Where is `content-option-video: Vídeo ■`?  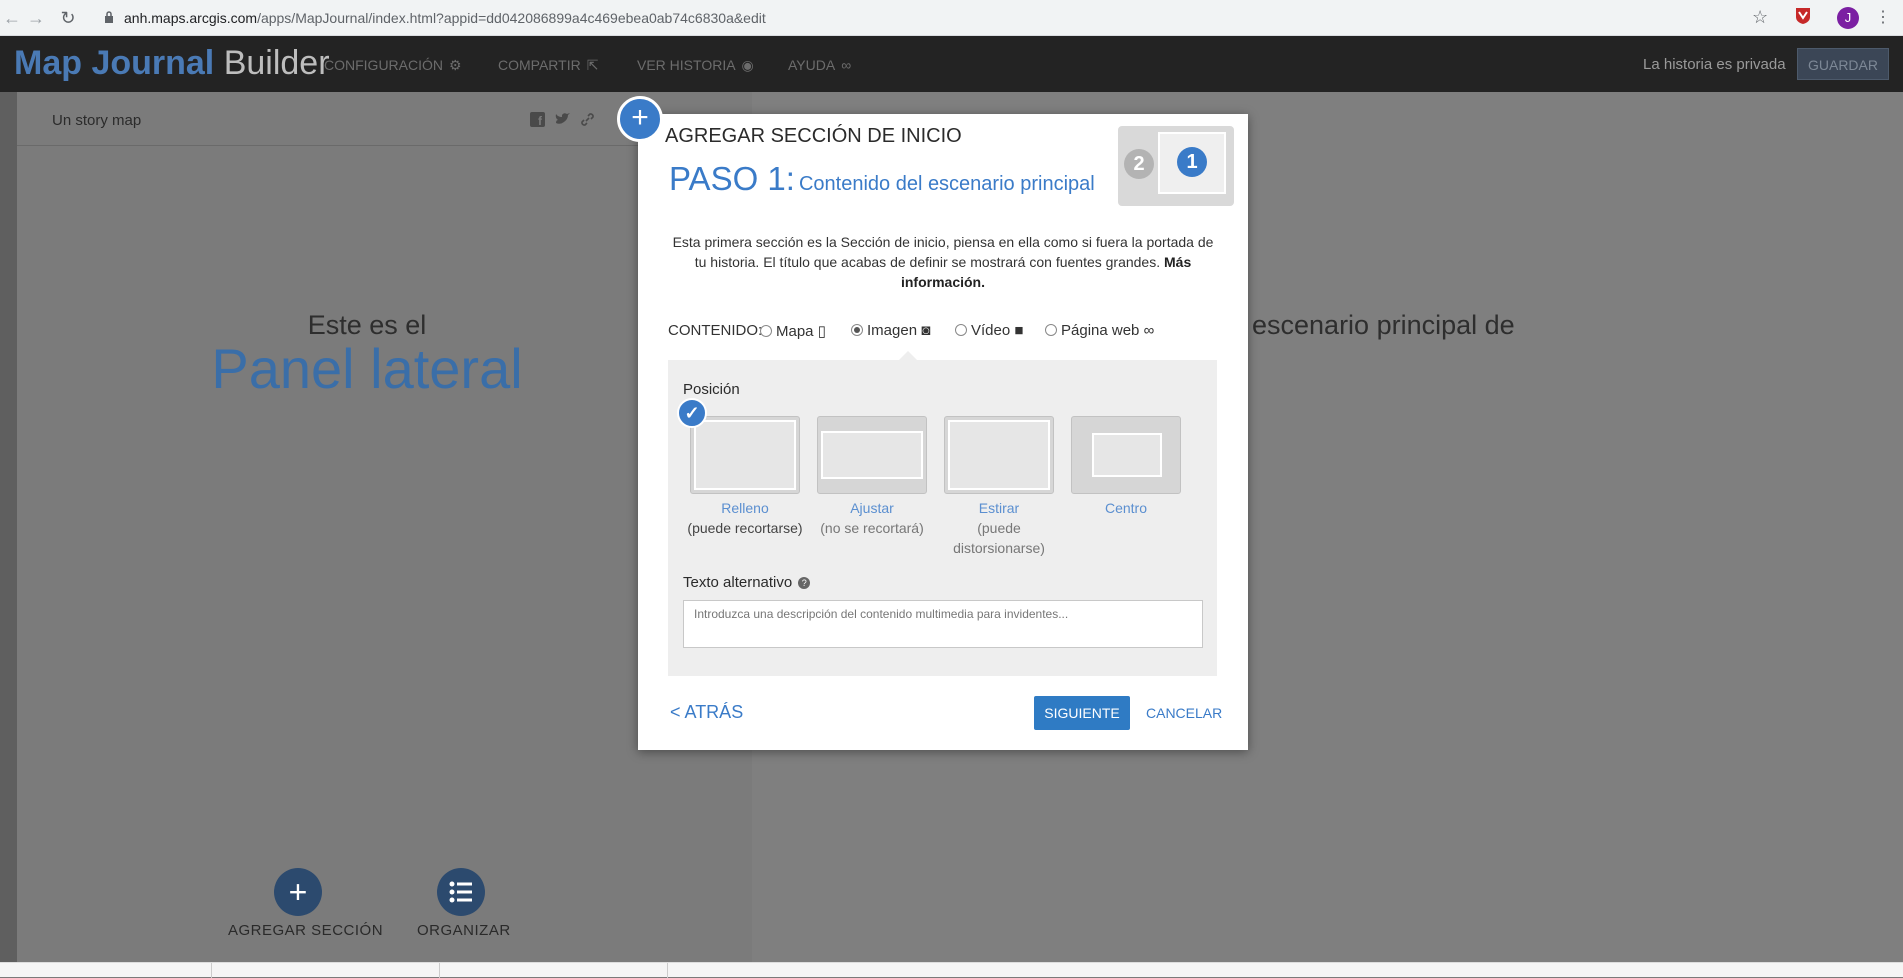
content-option-video: Vídeo ■ is located at coordinates (989, 330).